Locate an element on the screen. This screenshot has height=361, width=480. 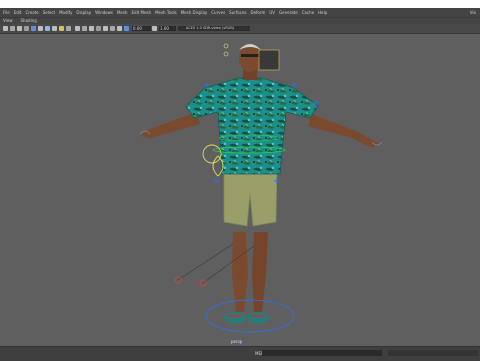
camera-label: persp is located at coordinates (237, 341).